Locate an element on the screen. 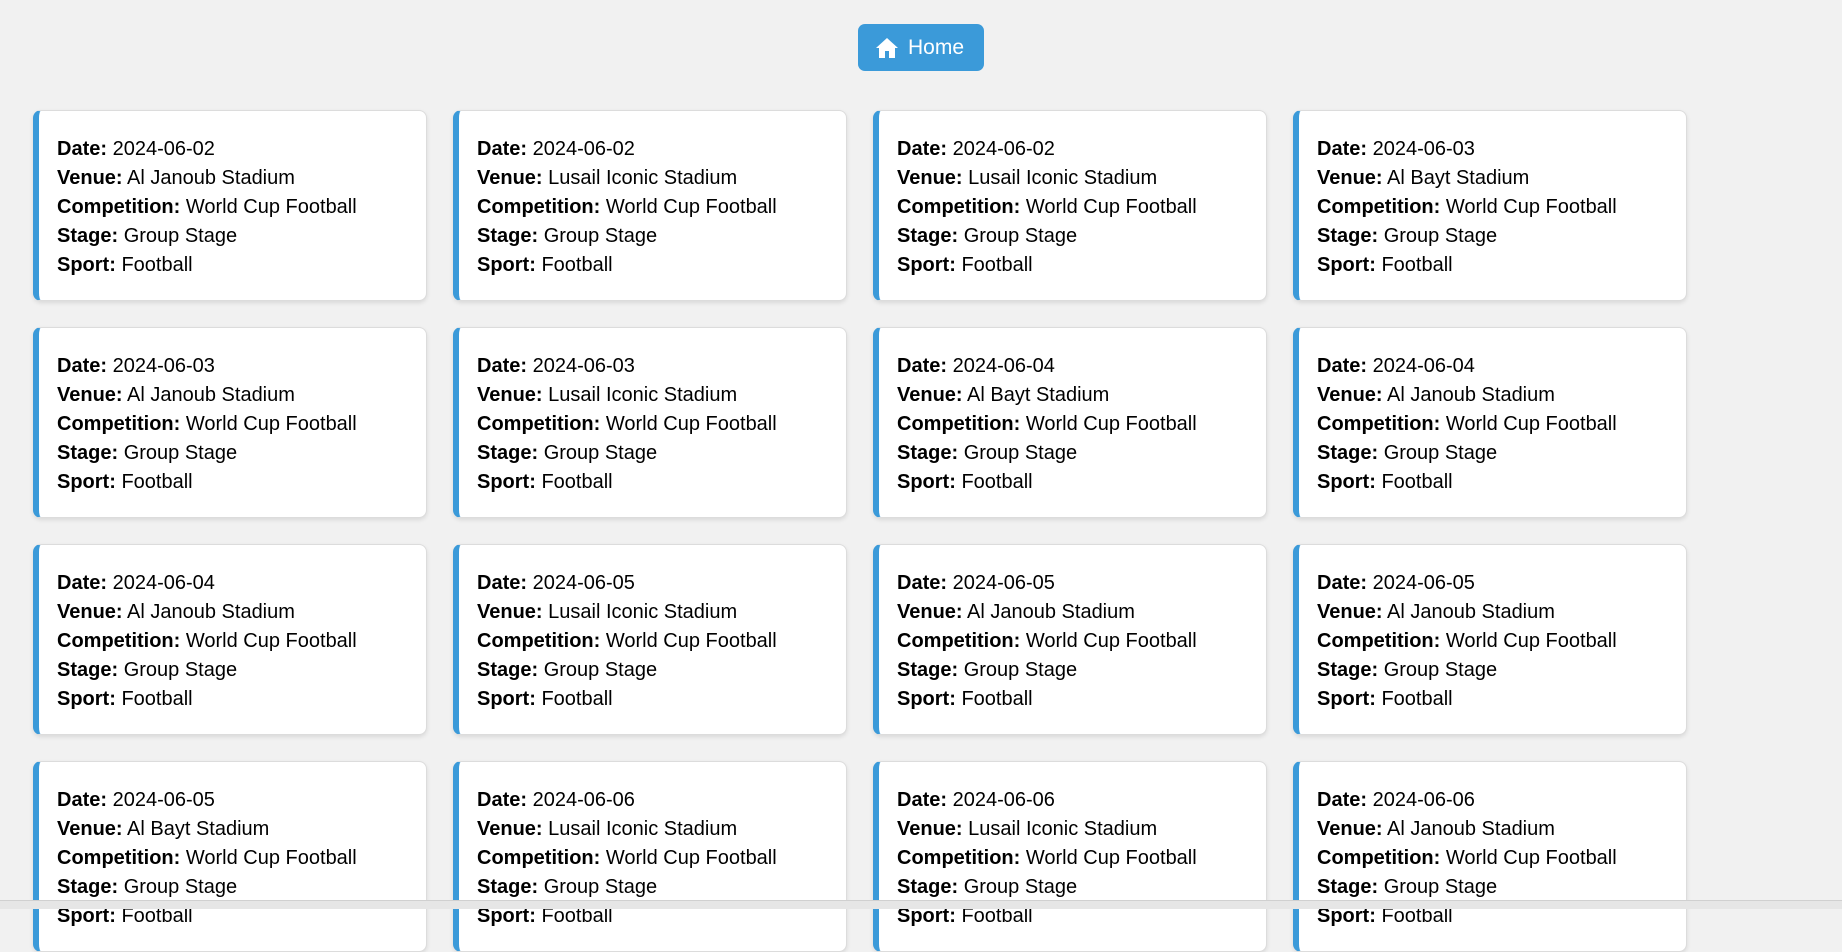 The width and height of the screenshot is (1842, 952). match-venue-row: Venue: Al Bayt Stadium is located at coordinates (1492, 178).